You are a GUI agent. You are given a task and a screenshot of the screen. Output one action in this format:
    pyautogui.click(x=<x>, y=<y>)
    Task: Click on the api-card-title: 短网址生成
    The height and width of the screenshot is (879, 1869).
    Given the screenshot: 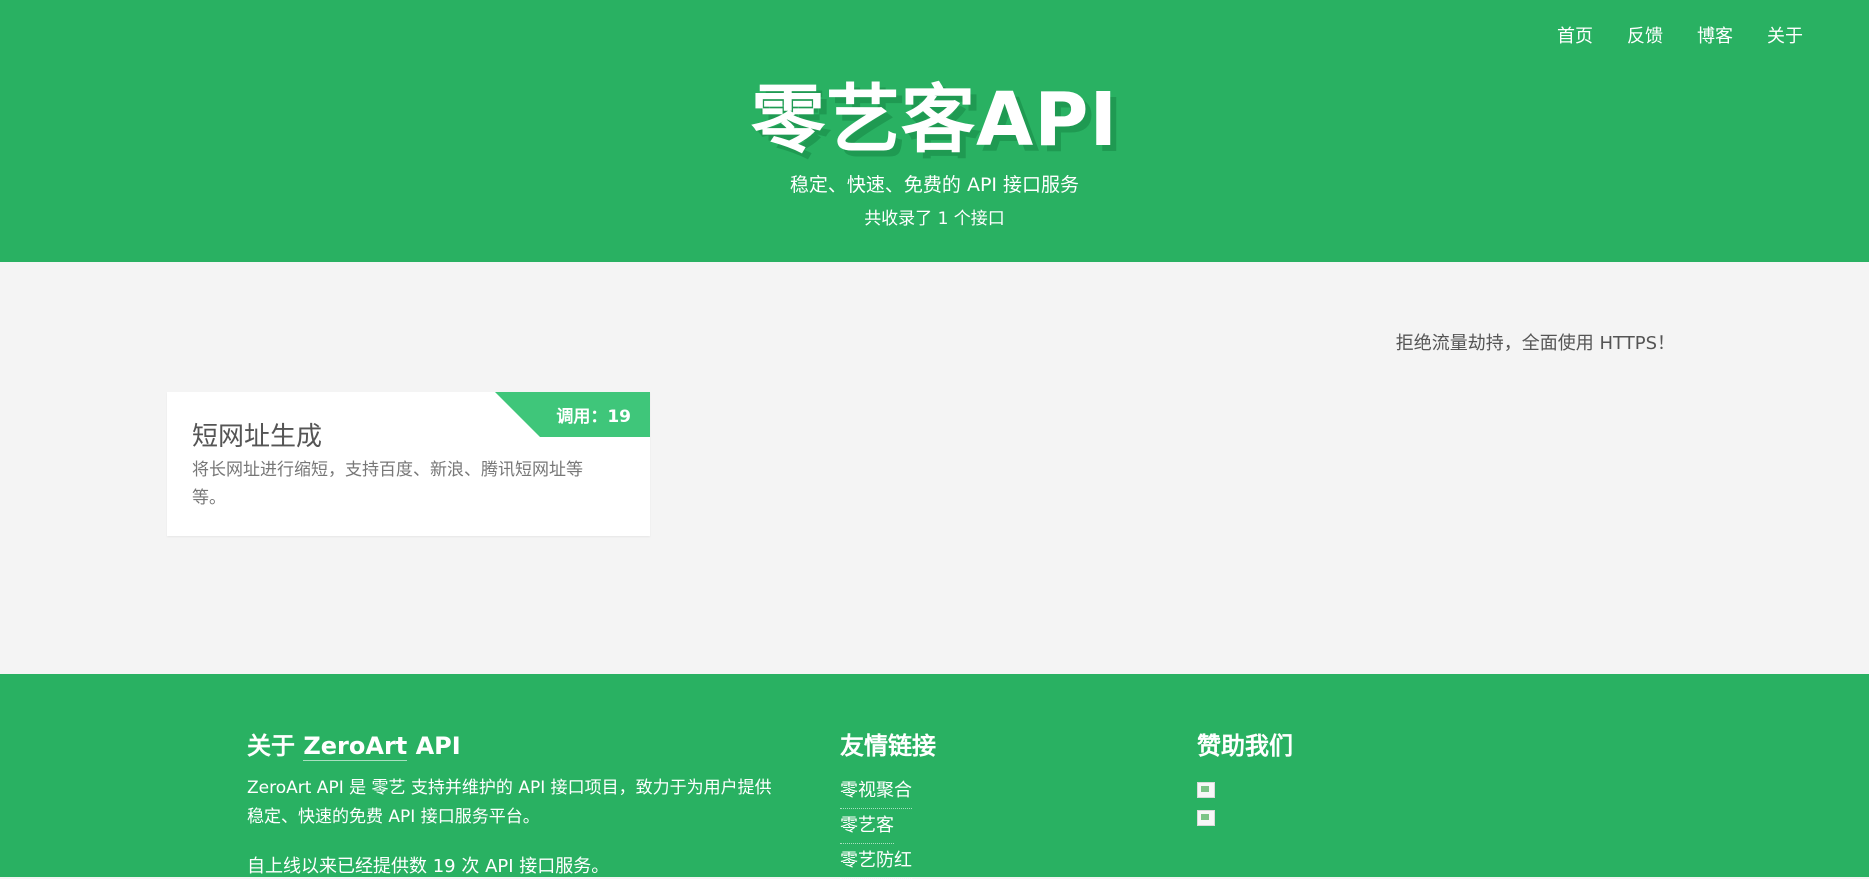 What is the action you would take?
    pyautogui.click(x=257, y=437)
    